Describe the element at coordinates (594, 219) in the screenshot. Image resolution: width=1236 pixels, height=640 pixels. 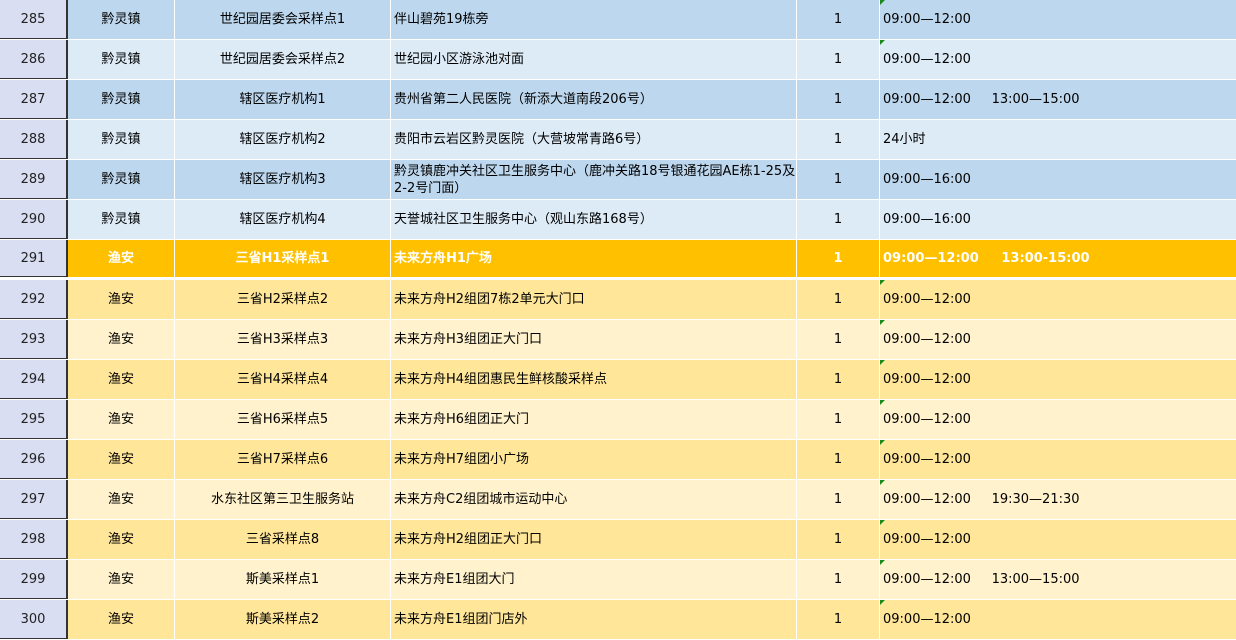
I see `address-cell: 天誉城社区卫生服务中心（观山东路168号）` at that location.